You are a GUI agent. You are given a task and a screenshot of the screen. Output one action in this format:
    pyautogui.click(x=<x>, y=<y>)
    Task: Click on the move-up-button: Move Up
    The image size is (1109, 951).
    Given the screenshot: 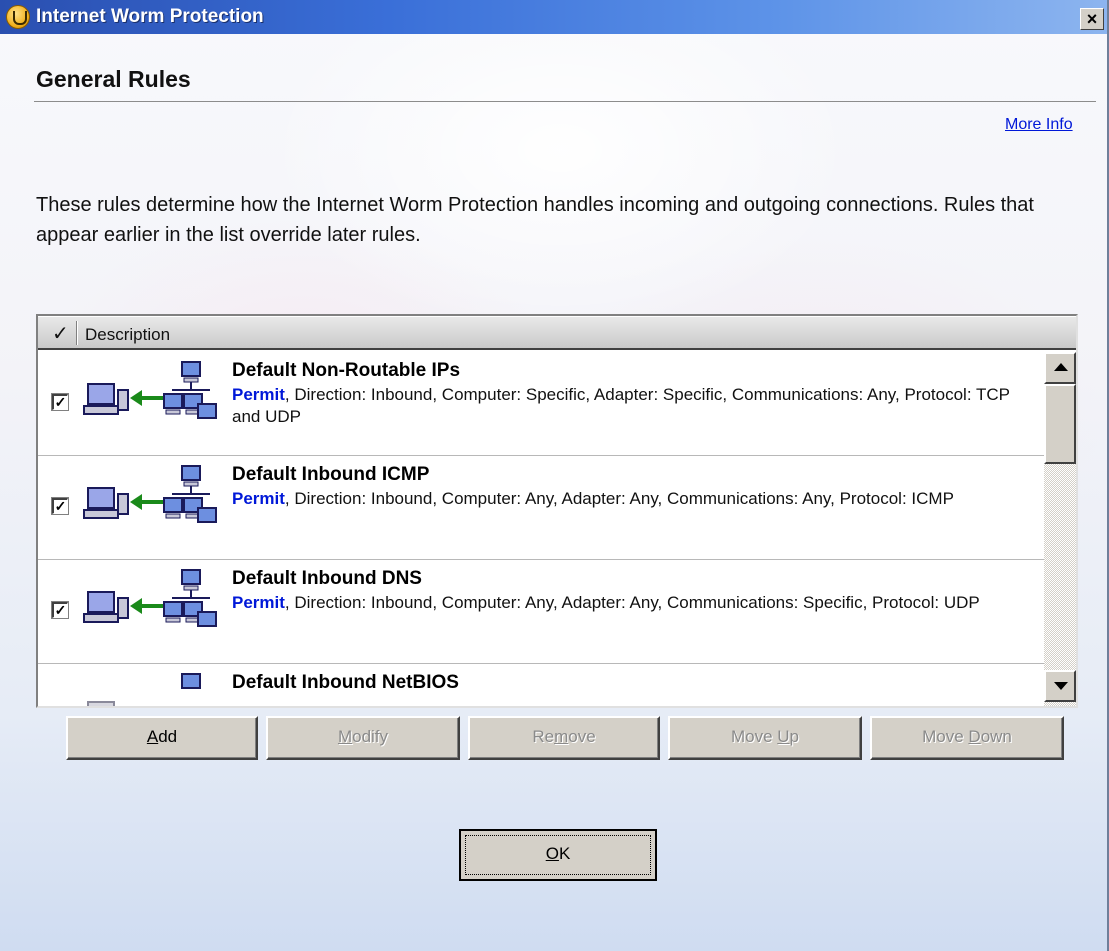 What is the action you would take?
    pyautogui.click(x=765, y=738)
    